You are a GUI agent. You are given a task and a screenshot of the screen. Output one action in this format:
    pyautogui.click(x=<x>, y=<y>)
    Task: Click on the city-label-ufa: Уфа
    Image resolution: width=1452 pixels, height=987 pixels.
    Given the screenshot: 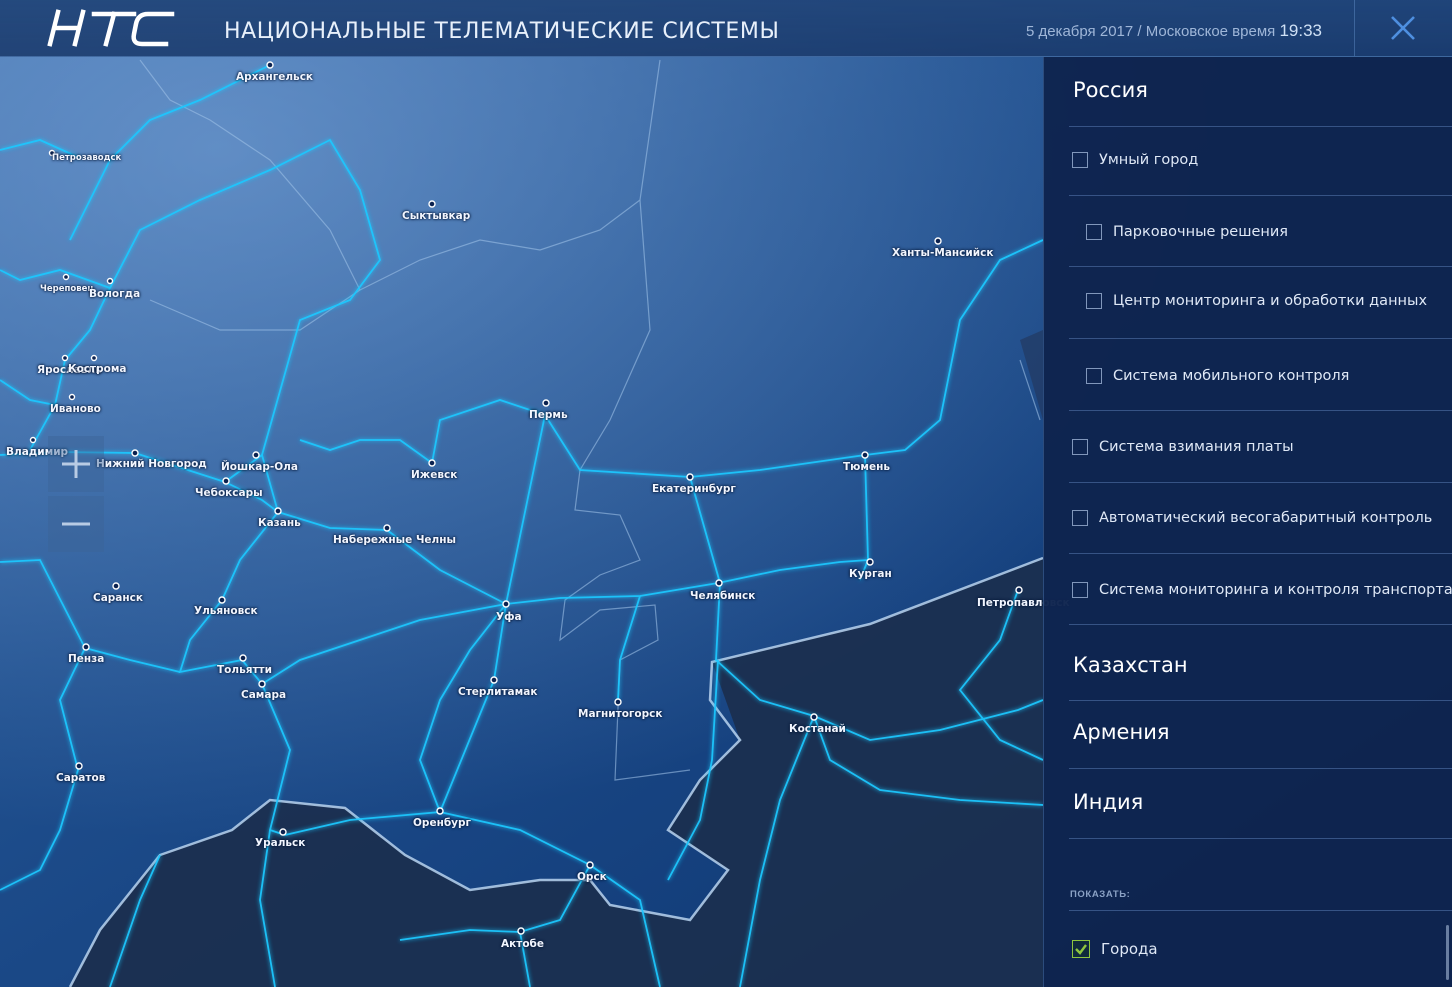 What is the action you would take?
    pyautogui.click(x=509, y=617)
    